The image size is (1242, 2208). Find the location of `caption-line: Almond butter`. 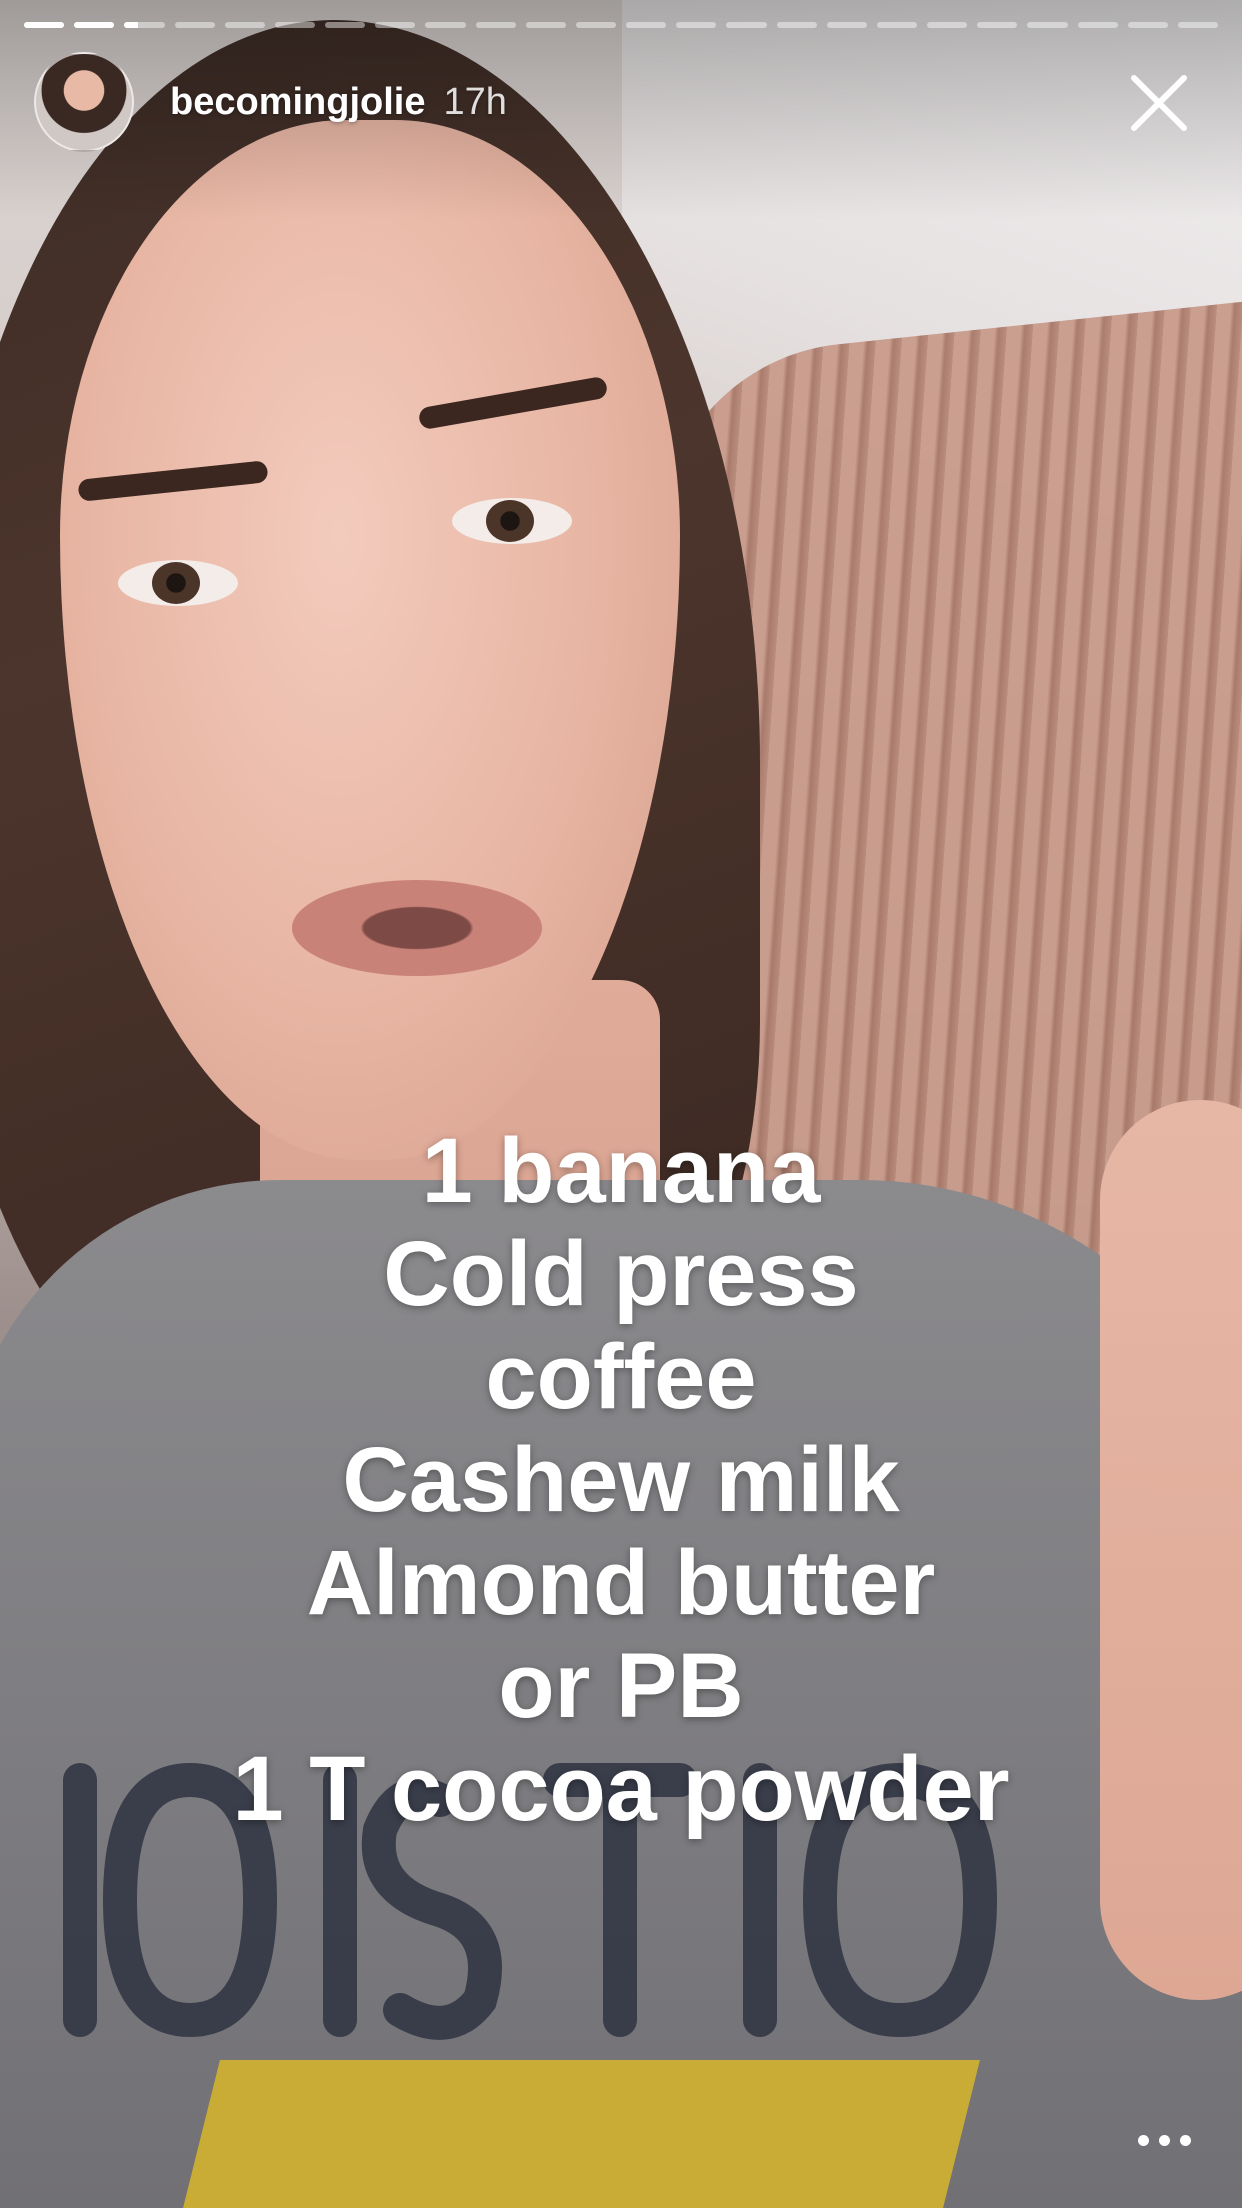

caption-line: Almond butter is located at coordinates (621, 1583).